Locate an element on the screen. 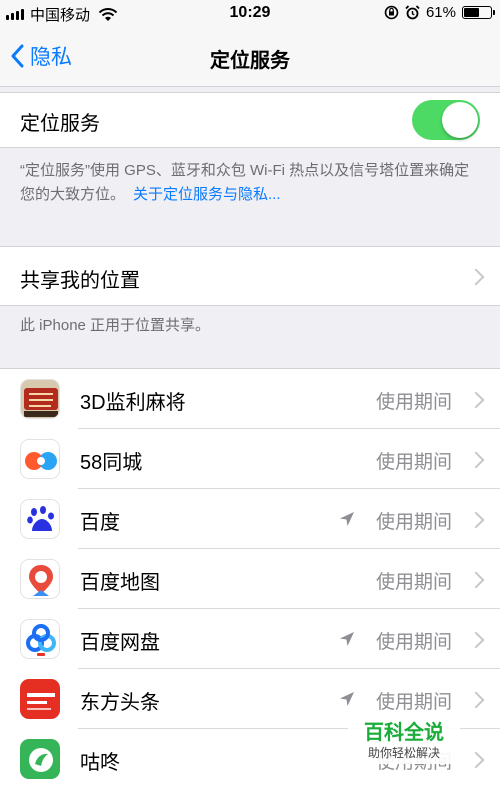 This screenshot has width=500, height=791. app-name: 百度 is located at coordinates (100, 523).